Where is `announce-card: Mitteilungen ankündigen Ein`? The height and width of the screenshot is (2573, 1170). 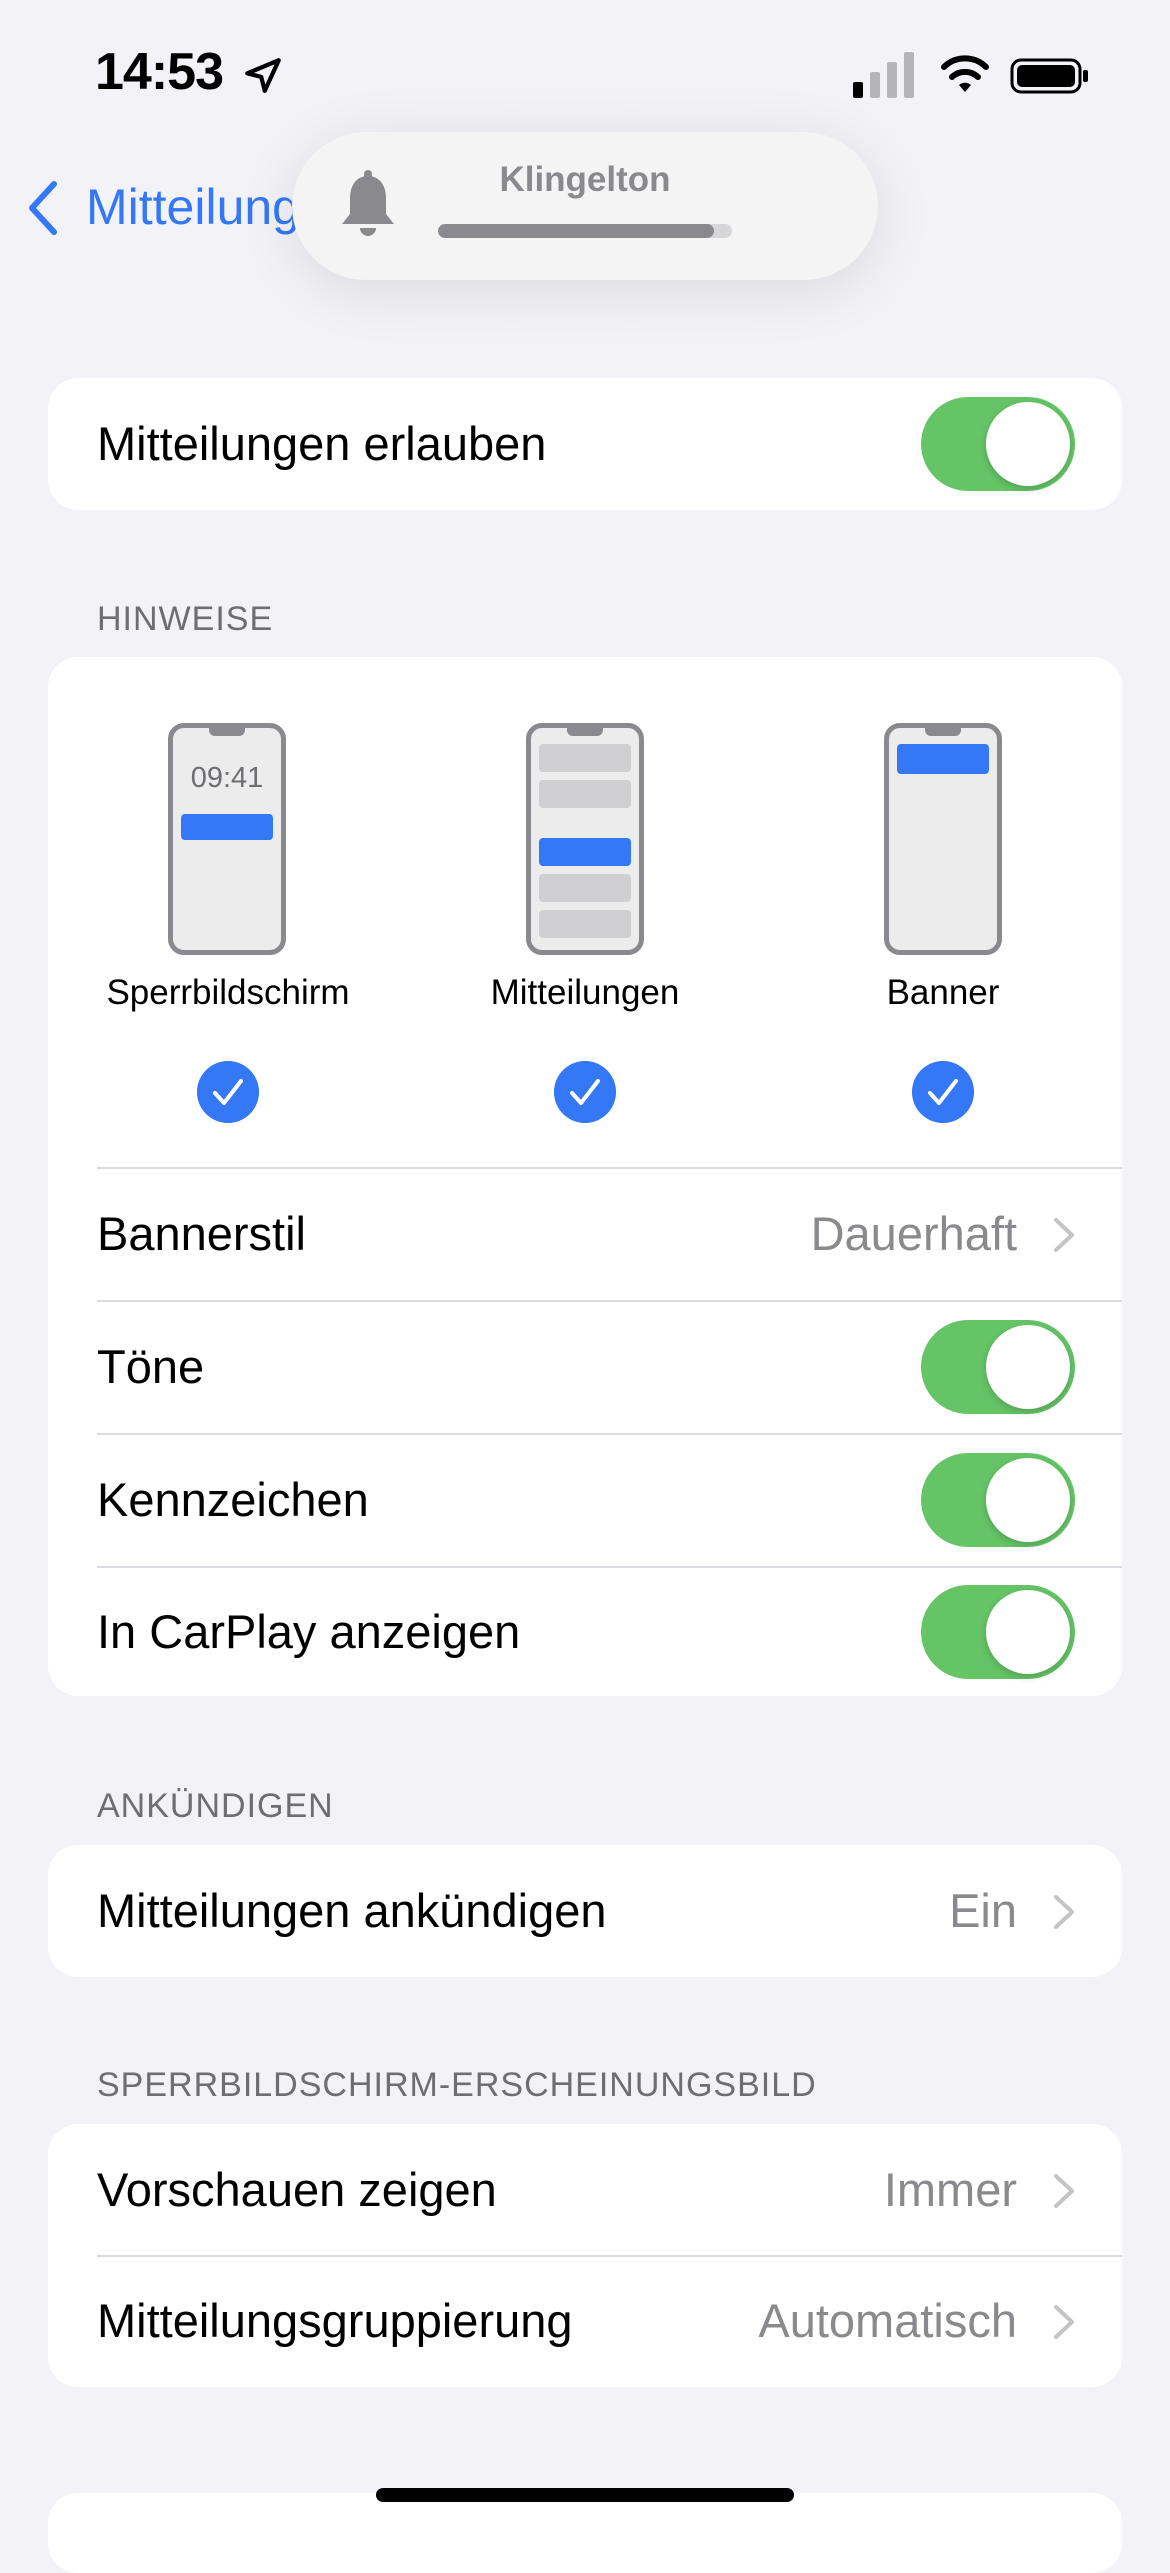 announce-card: Mitteilungen ankündigen Ein is located at coordinates (585, 1911).